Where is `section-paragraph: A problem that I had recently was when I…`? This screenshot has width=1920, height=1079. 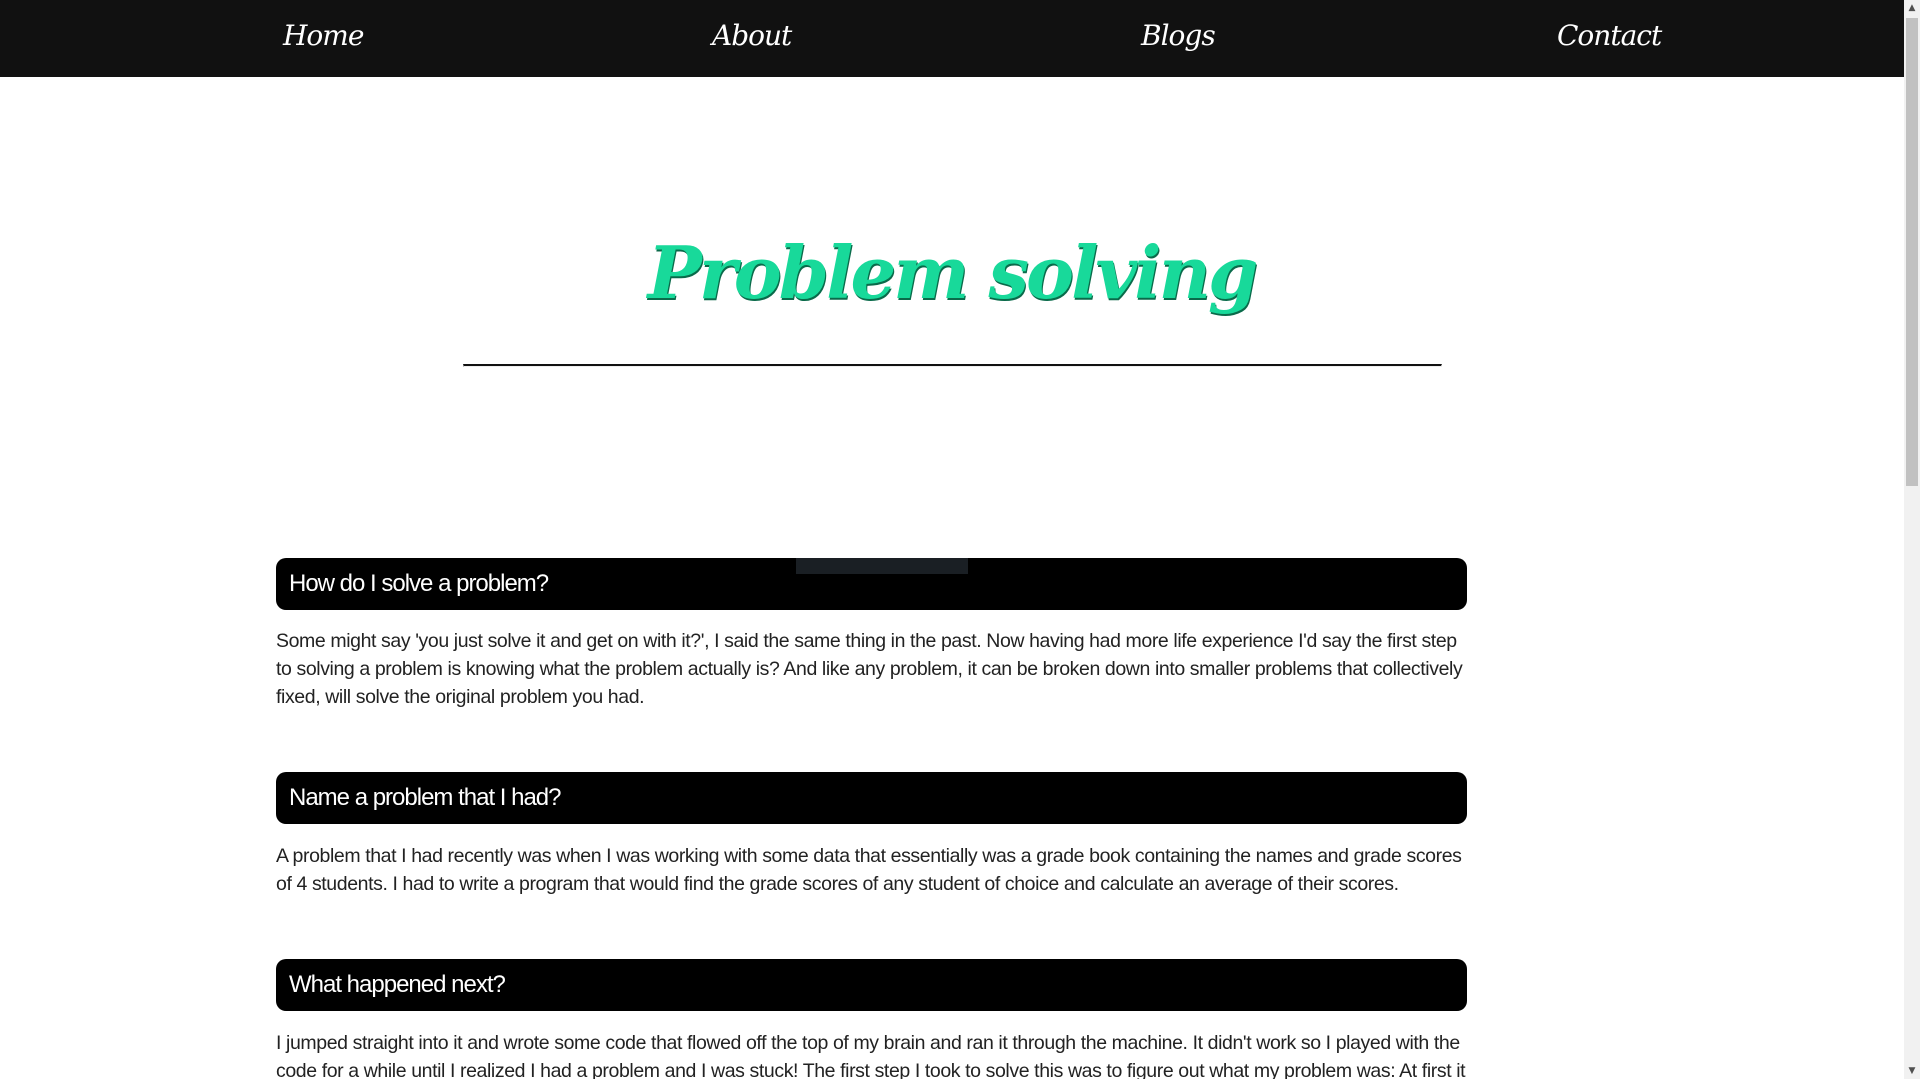
section-paragraph: A problem that I had recently was when I… is located at coordinates (869, 870).